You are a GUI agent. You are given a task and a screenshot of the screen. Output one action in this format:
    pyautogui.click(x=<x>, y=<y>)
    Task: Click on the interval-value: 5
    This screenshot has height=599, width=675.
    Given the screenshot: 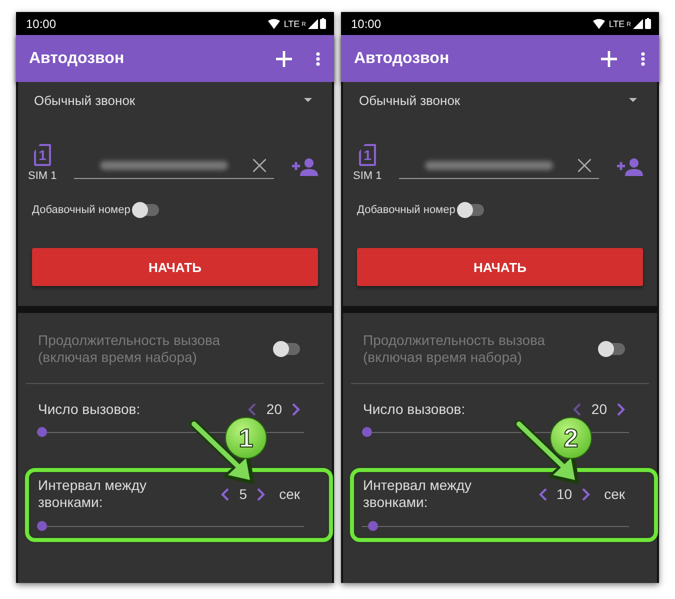 What is the action you would take?
    pyautogui.click(x=243, y=494)
    